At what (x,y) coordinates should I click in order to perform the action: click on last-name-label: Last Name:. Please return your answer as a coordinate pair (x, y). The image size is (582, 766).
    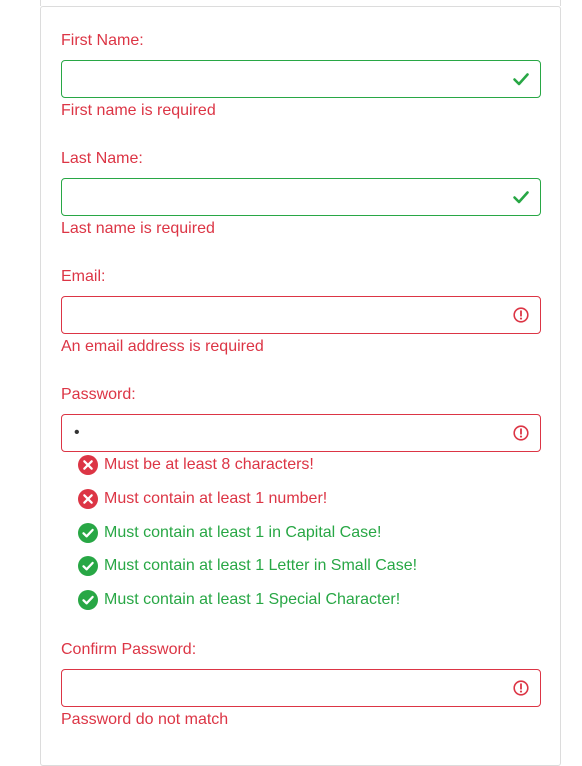
    Looking at the image, I should click on (102, 158).